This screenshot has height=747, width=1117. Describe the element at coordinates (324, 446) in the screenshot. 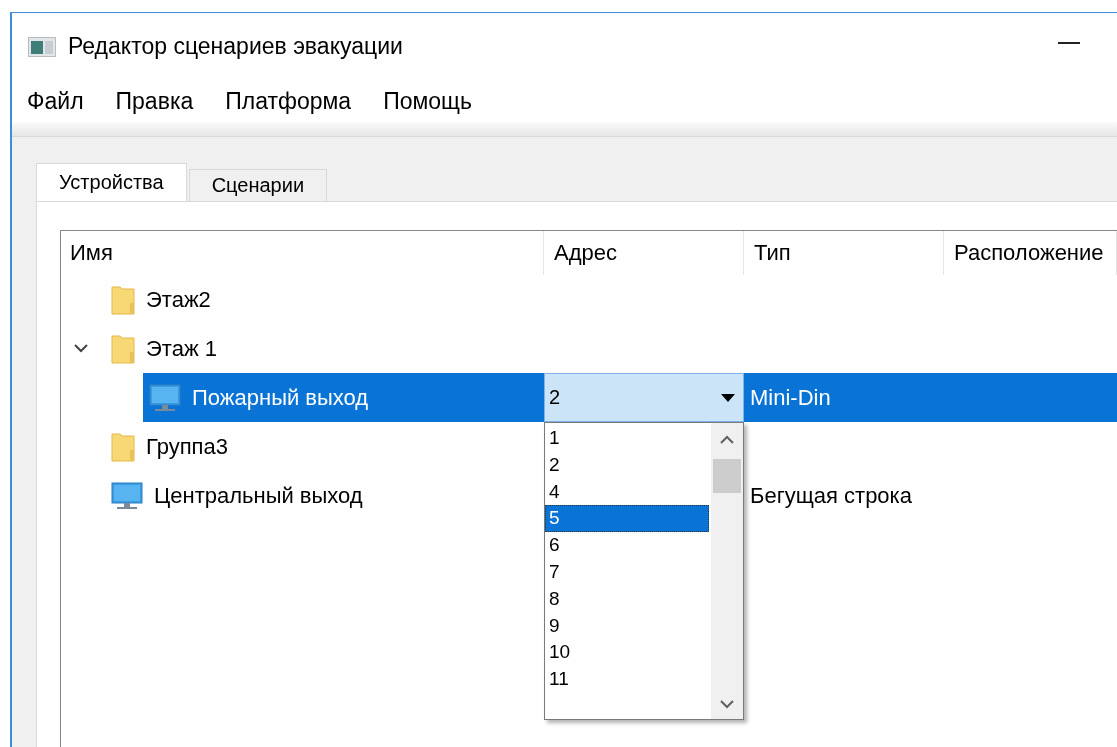

I see `tree-item: Группа3` at that location.